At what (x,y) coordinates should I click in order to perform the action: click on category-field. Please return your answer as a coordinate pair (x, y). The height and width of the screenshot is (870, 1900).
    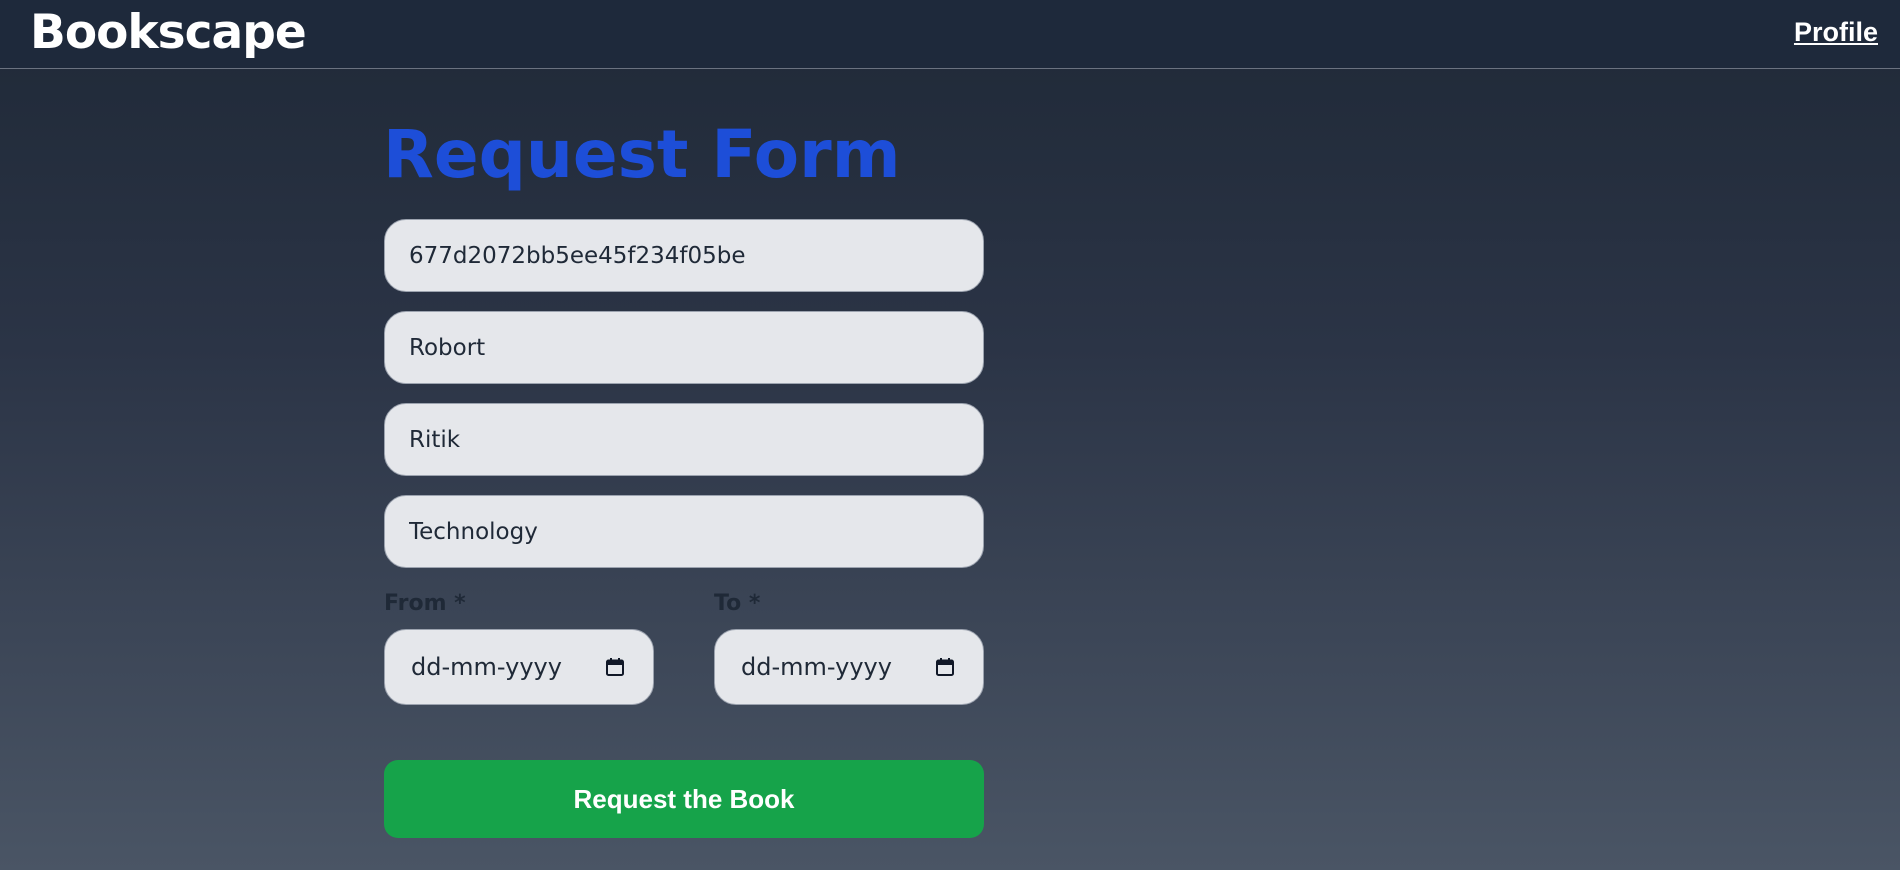
    Looking at the image, I should click on (684, 531).